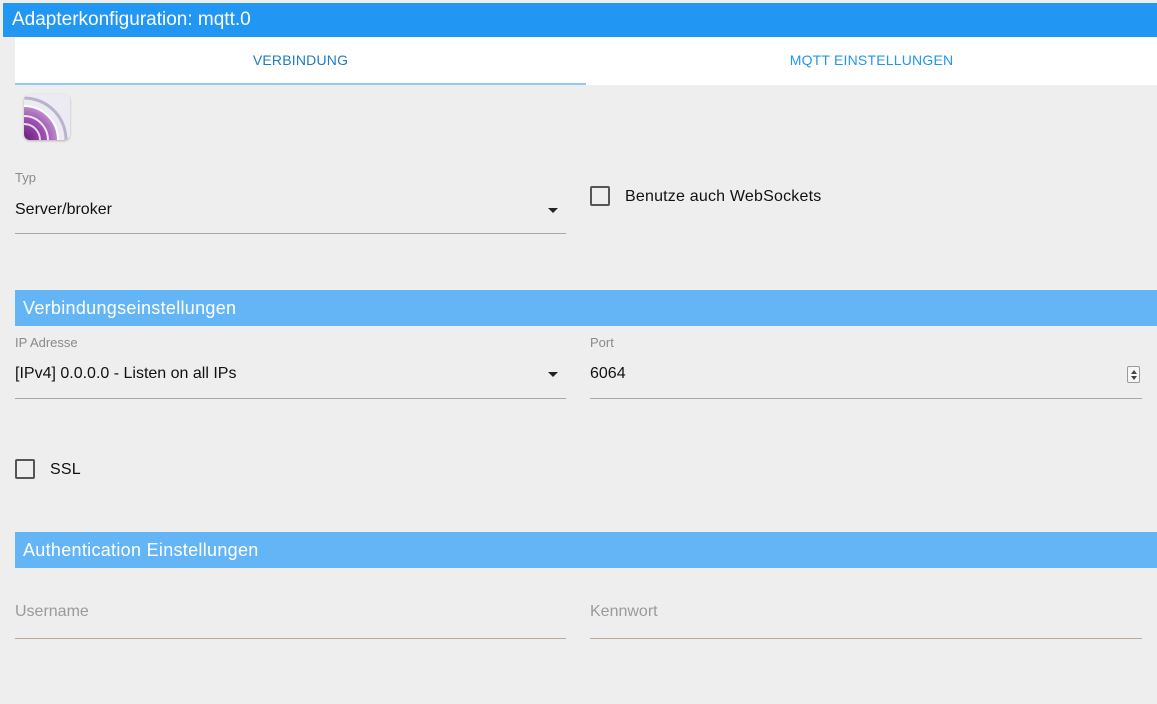 Image resolution: width=1157 pixels, height=704 pixels. Describe the element at coordinates (290, 233) in the screenshot. I see `typ-underline` at that location.